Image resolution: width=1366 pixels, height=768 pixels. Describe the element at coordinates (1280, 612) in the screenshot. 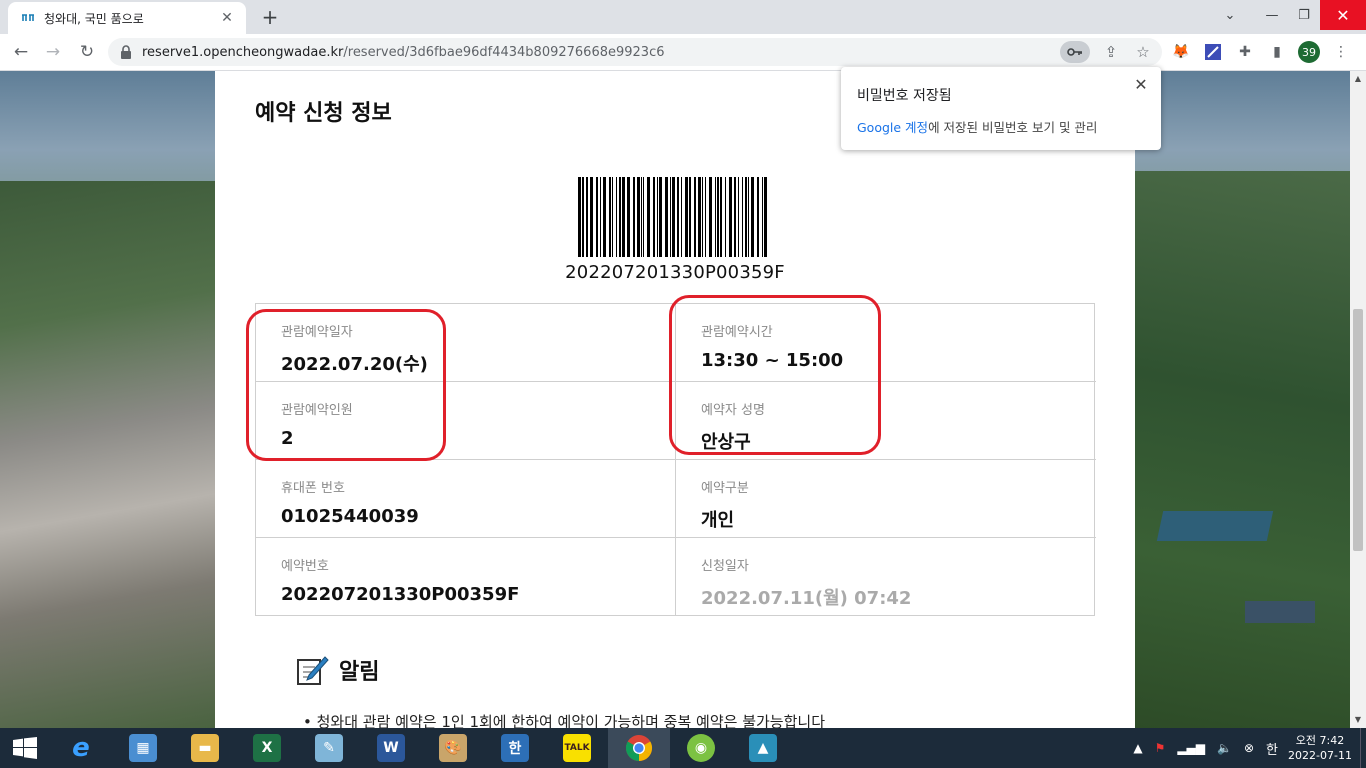

I see `building-roof-image` at that location.